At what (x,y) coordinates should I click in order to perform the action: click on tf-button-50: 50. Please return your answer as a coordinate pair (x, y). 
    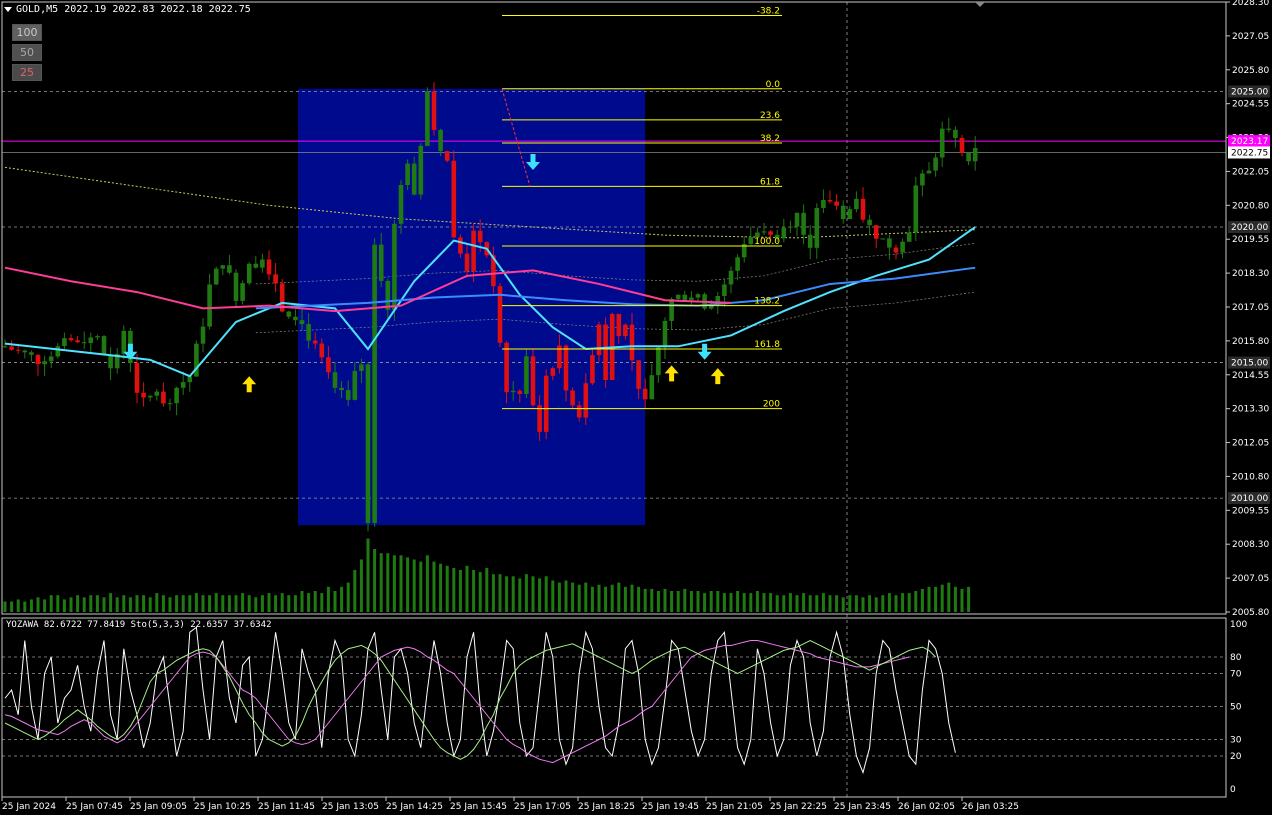
    Looking at the image, I should click on (27, 52).